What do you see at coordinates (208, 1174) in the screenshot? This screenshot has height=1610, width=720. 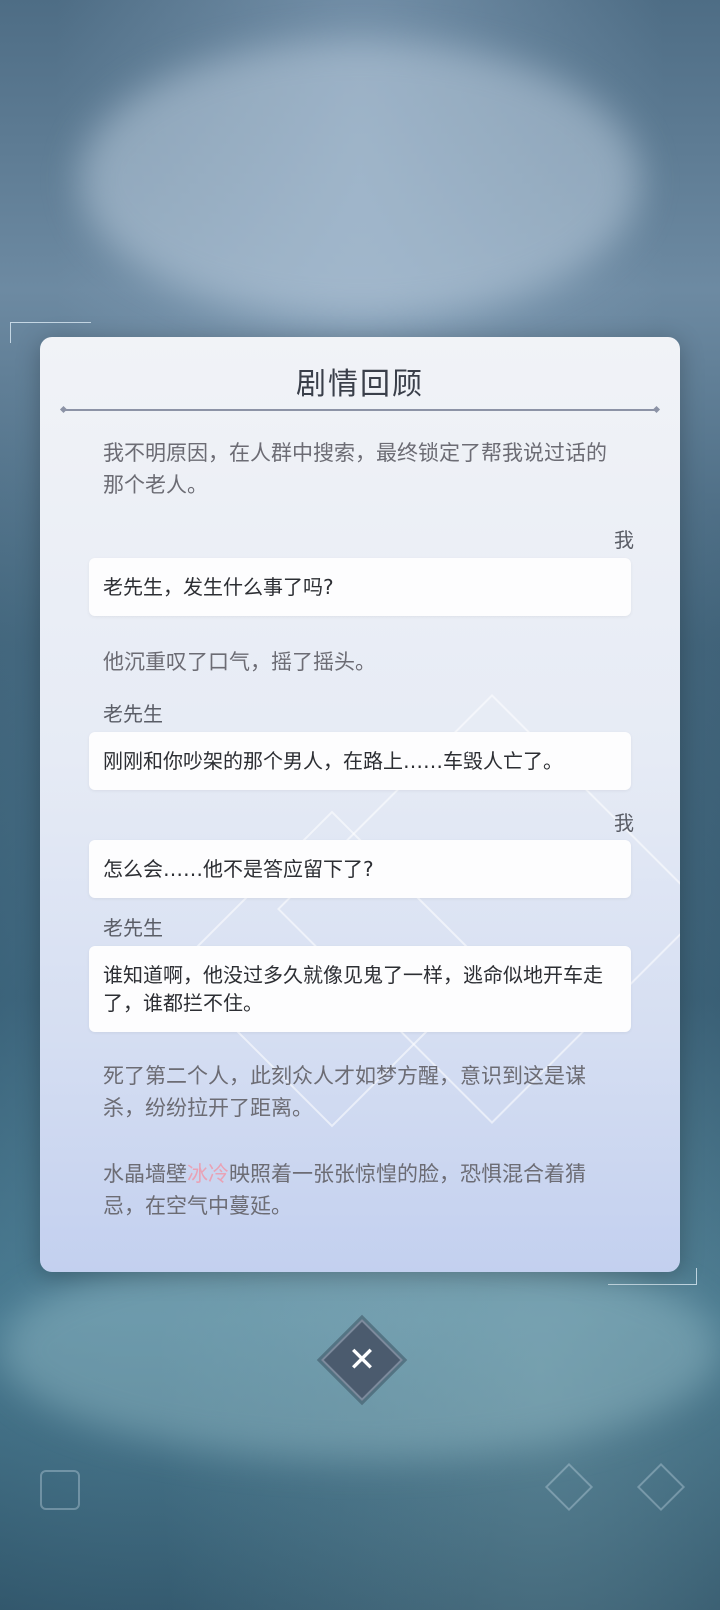 I see `highlighted-keyword: 冰冷` at bounding box center [208, 1174].